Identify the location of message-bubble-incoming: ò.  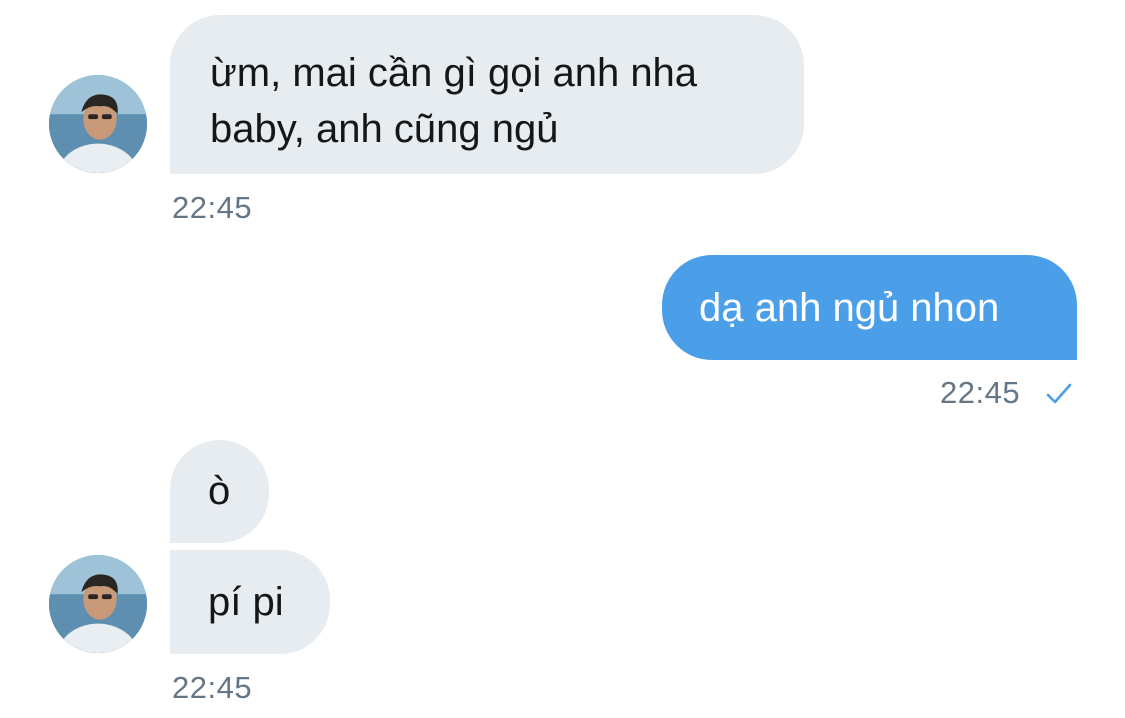
(219, 491).